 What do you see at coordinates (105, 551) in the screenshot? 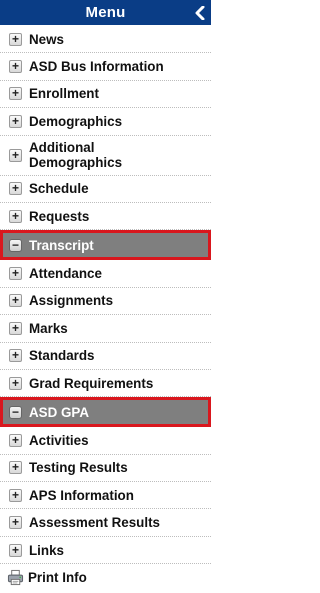
I see `menu-item-links: + Links` at bounding box center [105, 551].